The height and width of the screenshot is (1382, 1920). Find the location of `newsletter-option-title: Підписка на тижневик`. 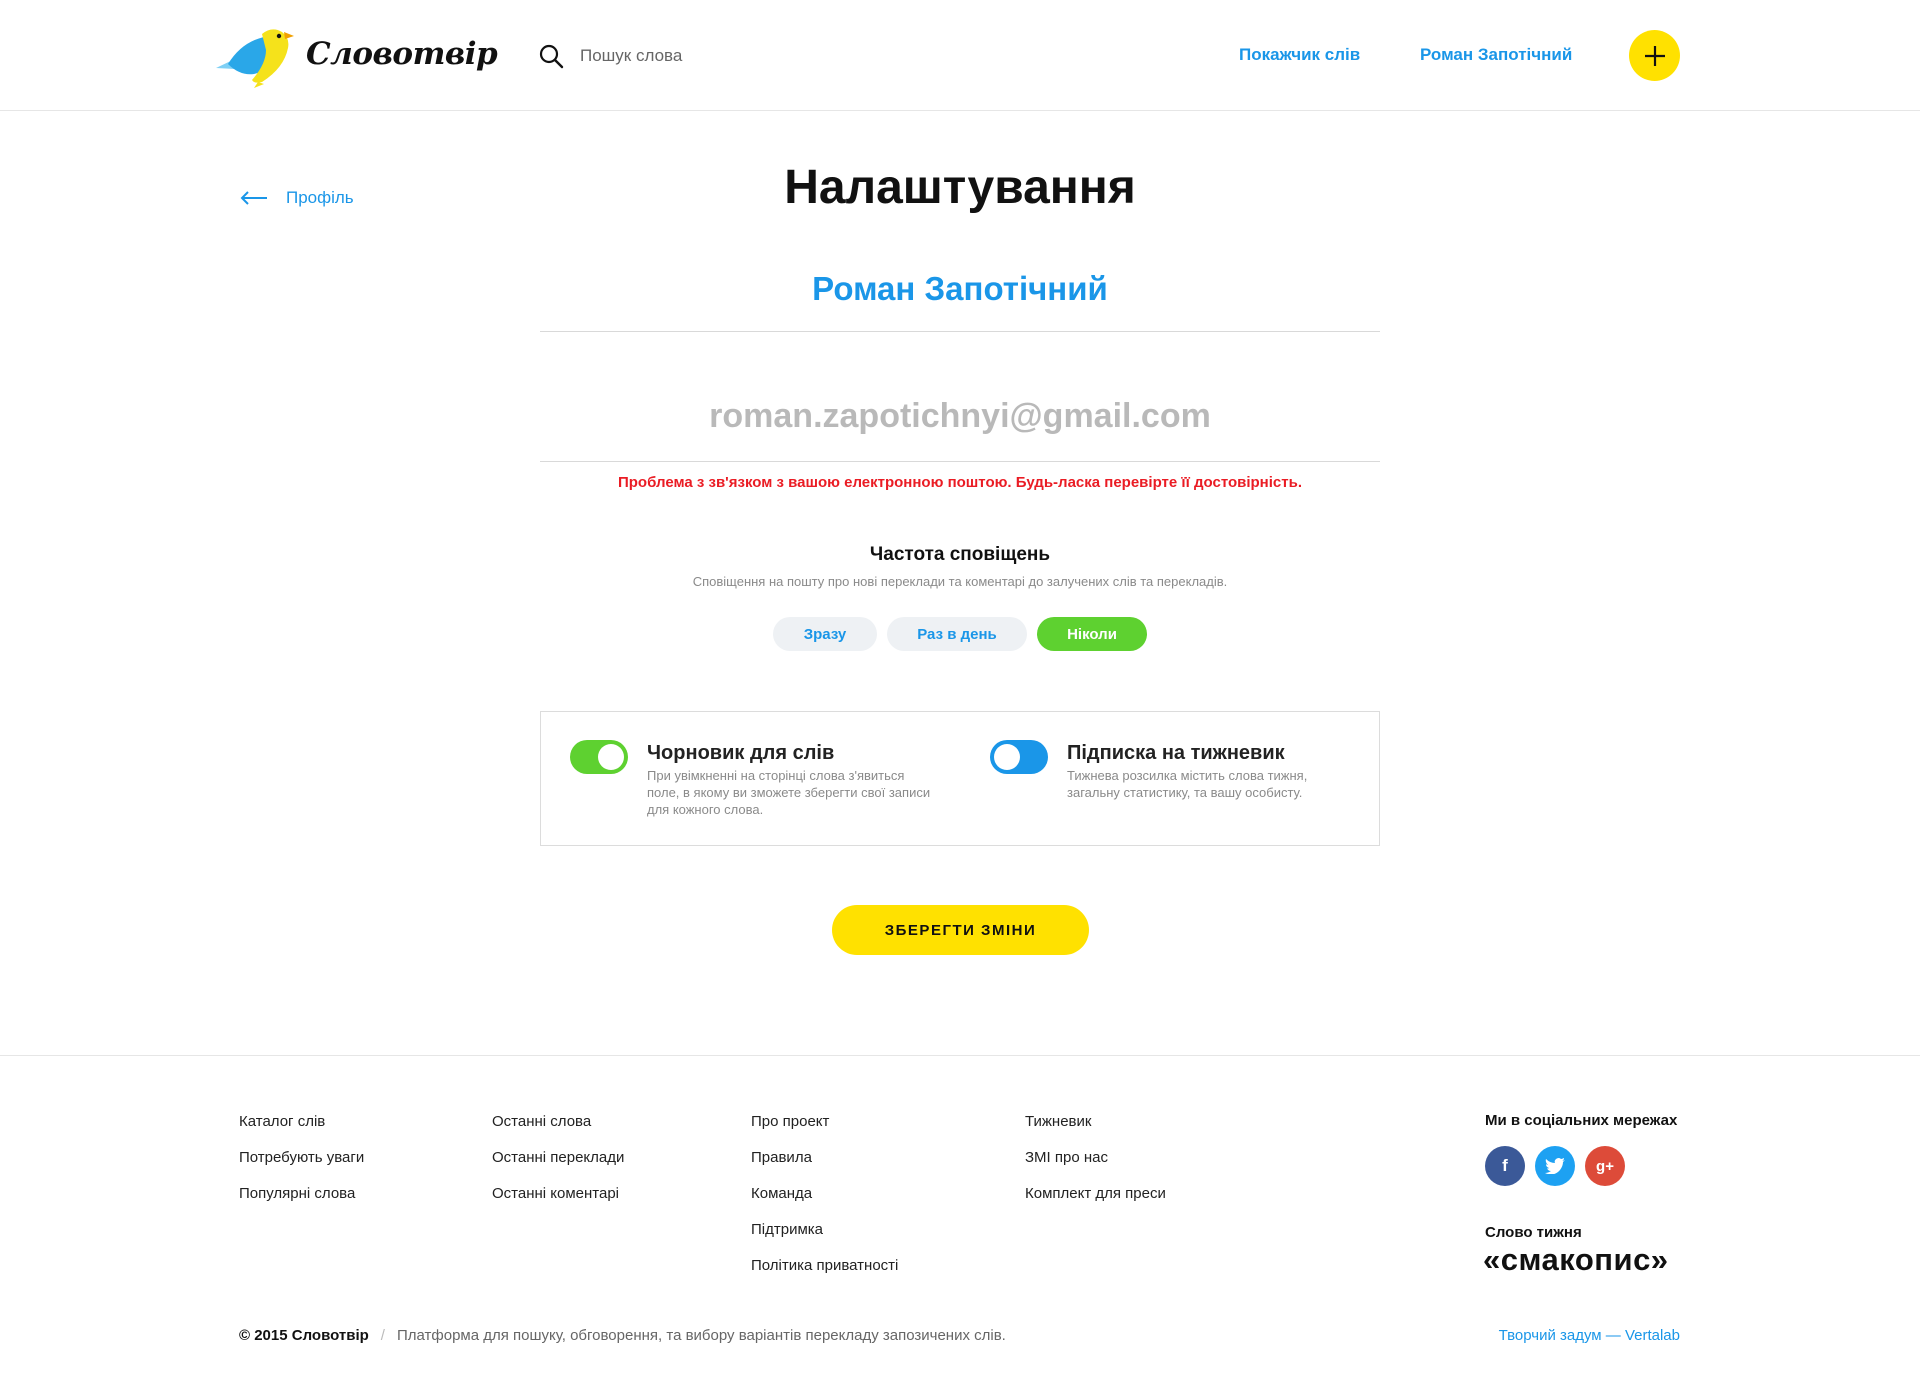

newsletter-option-title: Підписка на тижневик is located at coordinates (1176, 753).